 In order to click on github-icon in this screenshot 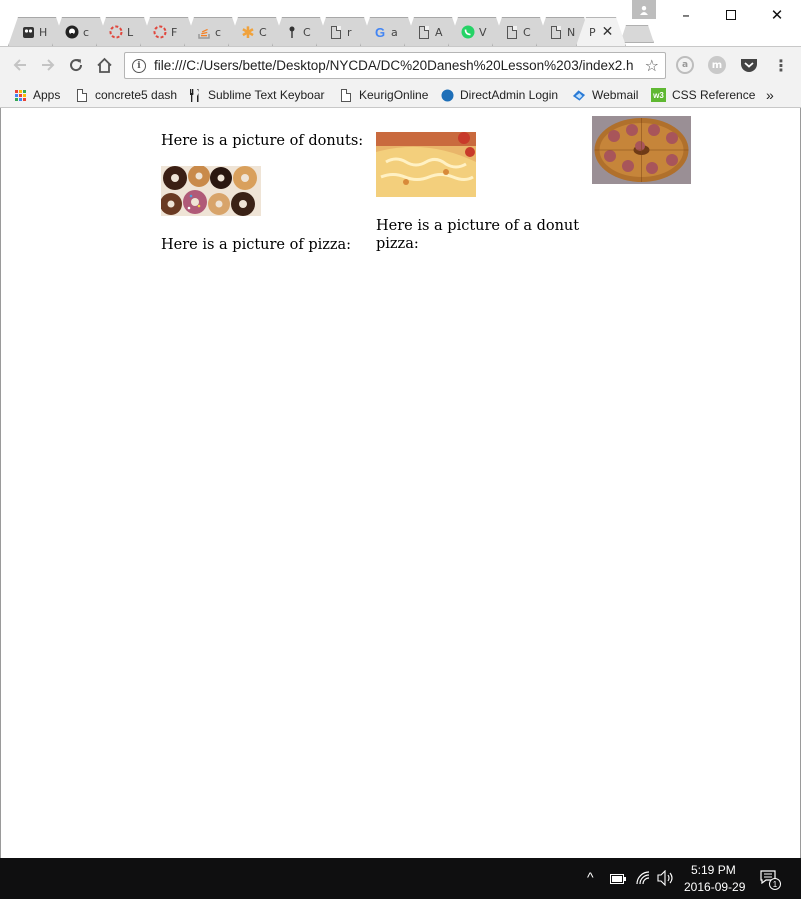, I will do `click(72, 32)`.